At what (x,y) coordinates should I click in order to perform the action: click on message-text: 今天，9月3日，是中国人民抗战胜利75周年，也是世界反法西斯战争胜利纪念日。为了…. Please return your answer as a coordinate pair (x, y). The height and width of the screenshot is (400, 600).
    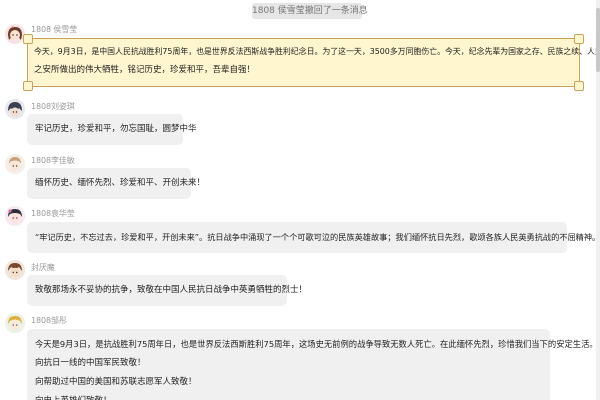
    Looking at the image, I should click on (315, 51).